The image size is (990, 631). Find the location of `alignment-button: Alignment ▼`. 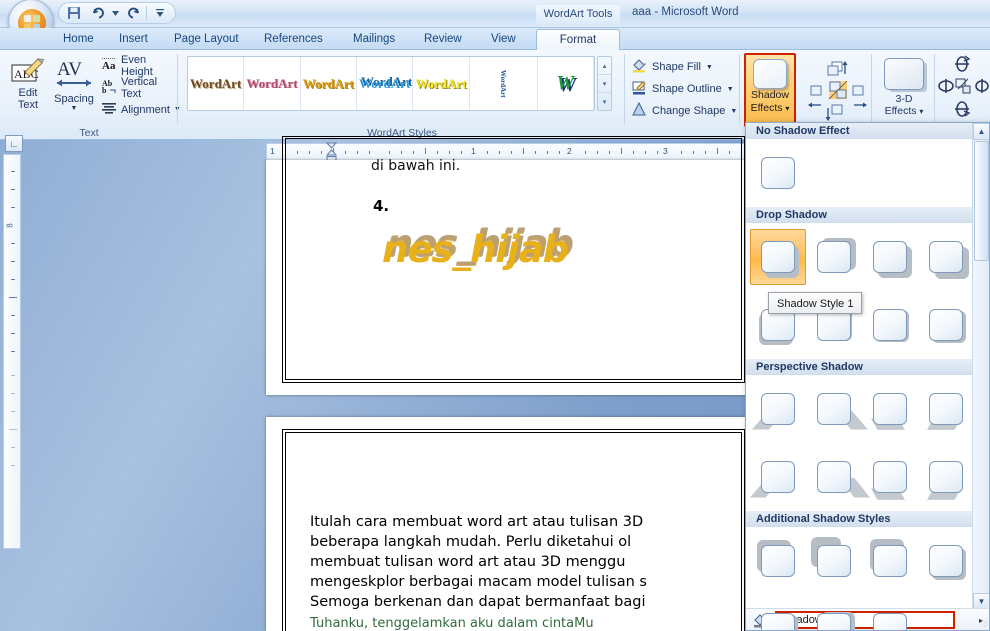

alignment-button: Alignment ▼ is located at coordinates (141, 109).